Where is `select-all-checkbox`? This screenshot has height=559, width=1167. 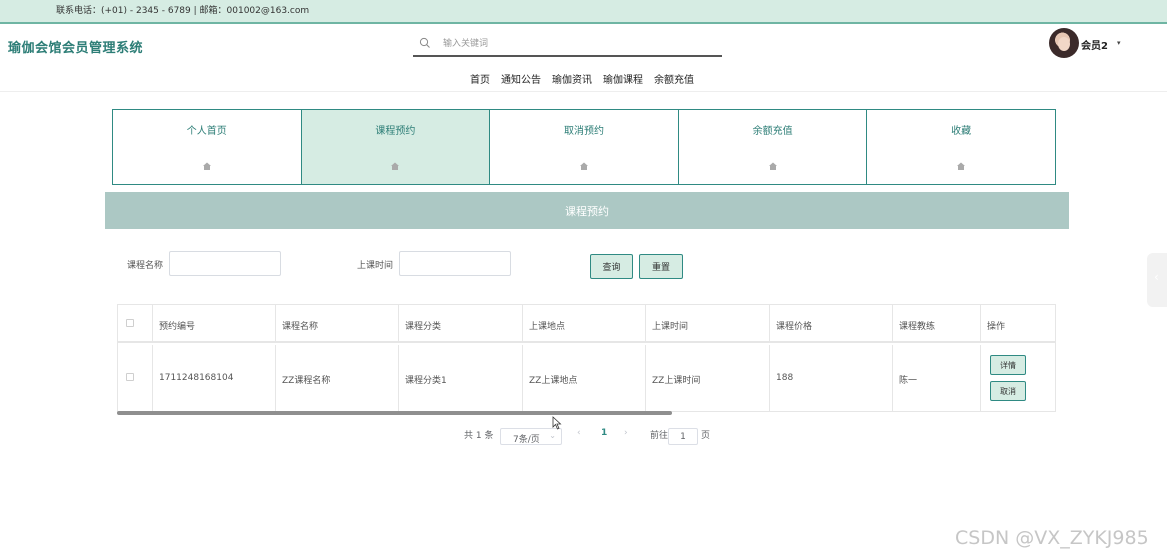
select-all-checkbox is located at coordinates (130, 323).